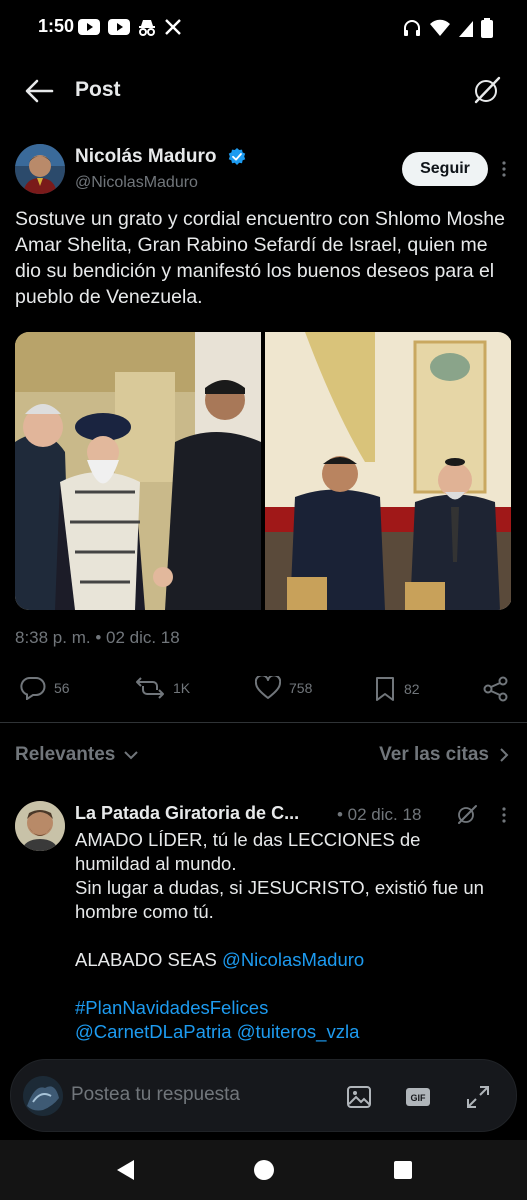  What do you see at coordinates (487, 28) in the screenshot?
I see `battery-icon` at bounding box center [487, 28].